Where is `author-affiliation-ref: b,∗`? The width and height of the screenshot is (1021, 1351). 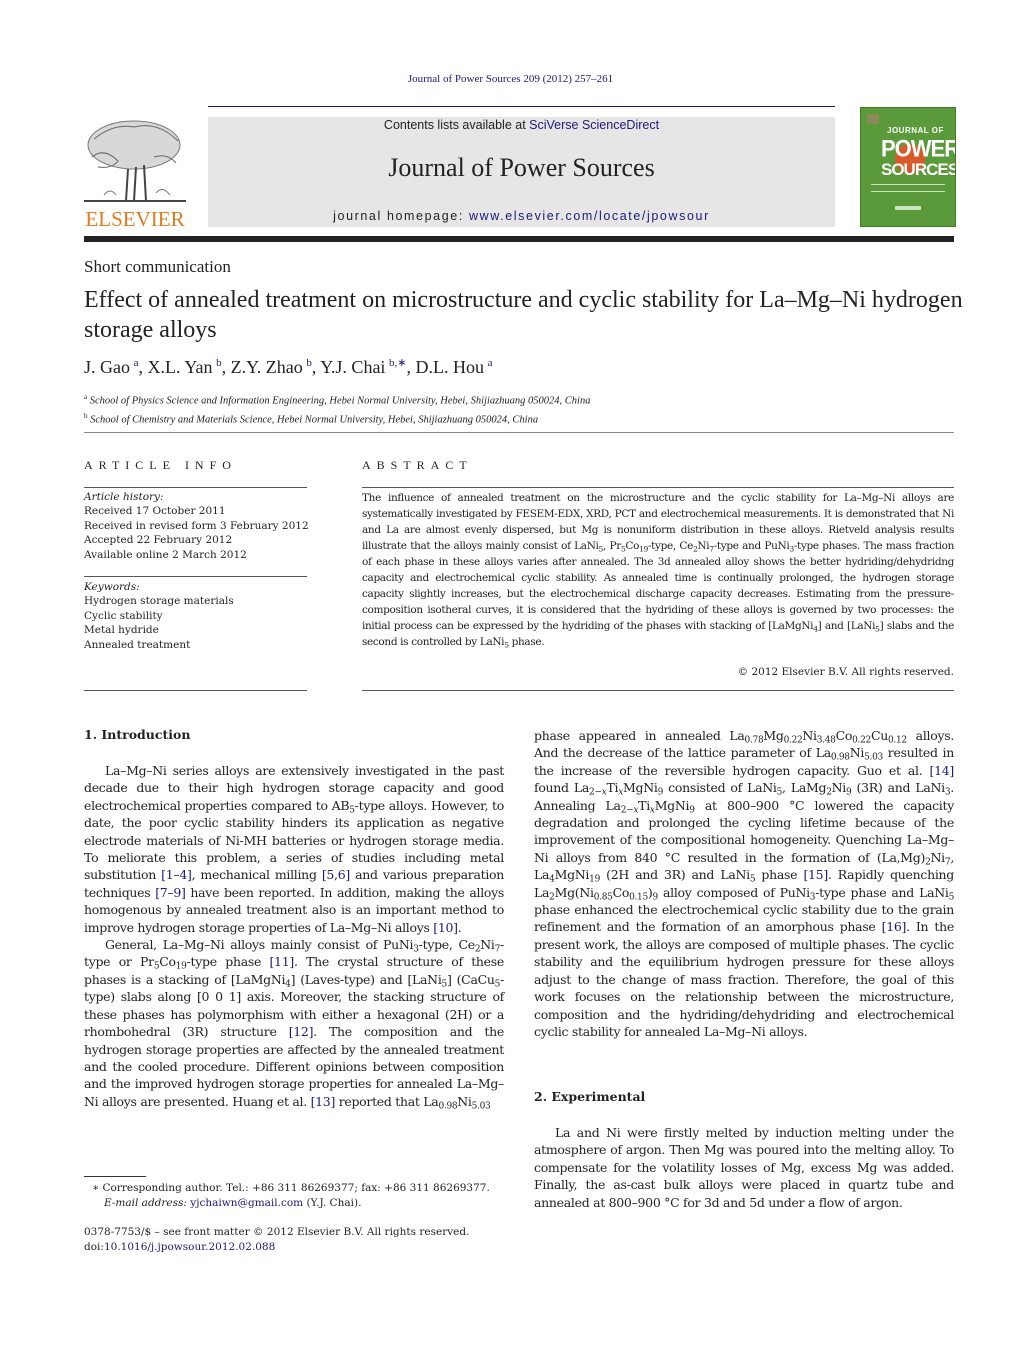
author-affiliation-ref: b,∗ is located at coordinates (397, 363).